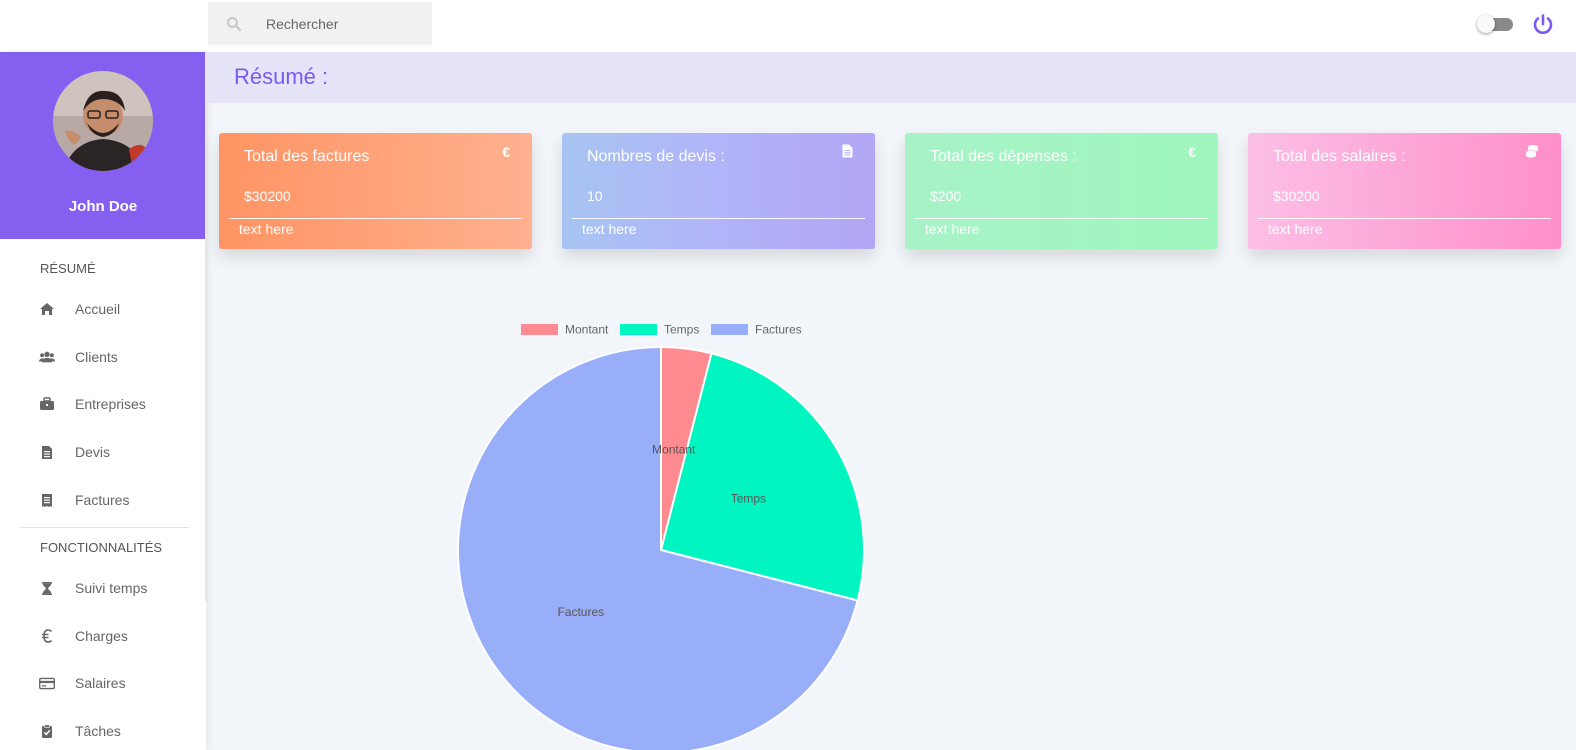  I want to click on sidebar-item-label: Entreprises, so click(110, 404).